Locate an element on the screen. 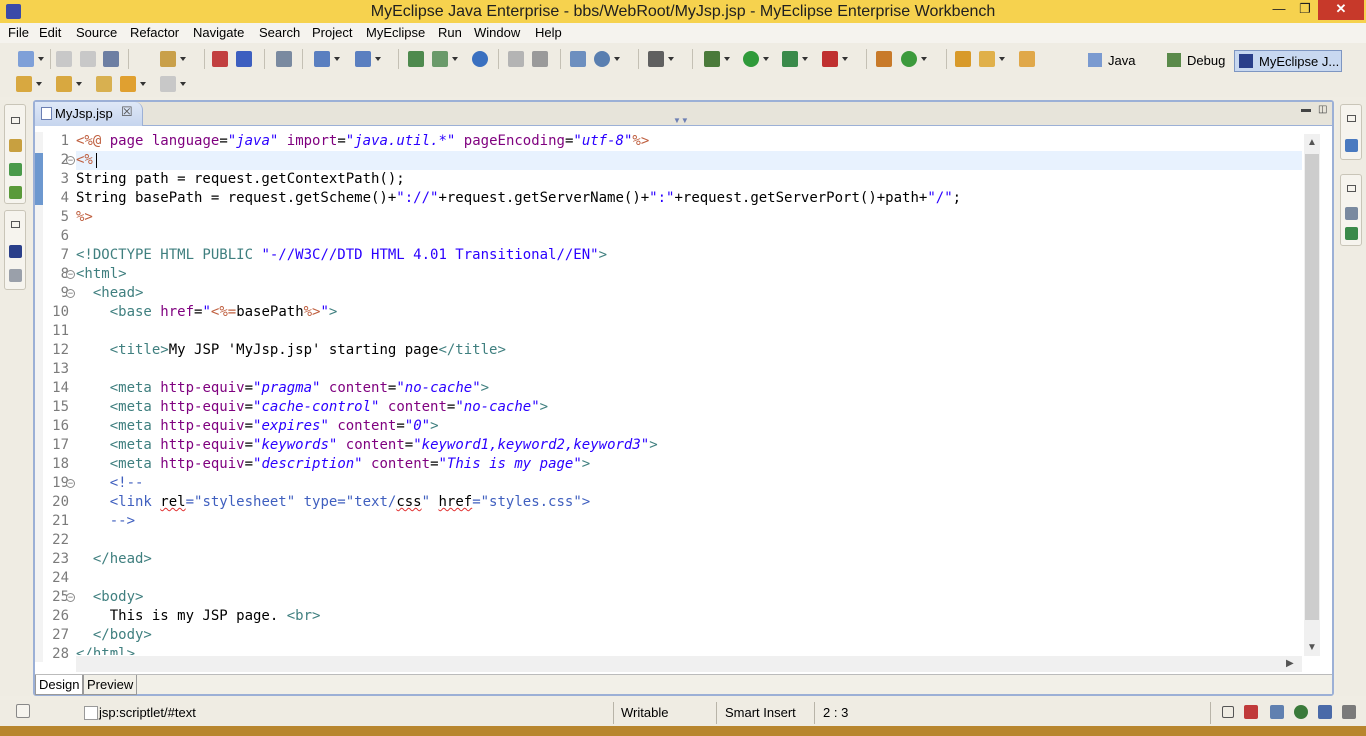  image-preview-icon is located at coordinates (15, 251).